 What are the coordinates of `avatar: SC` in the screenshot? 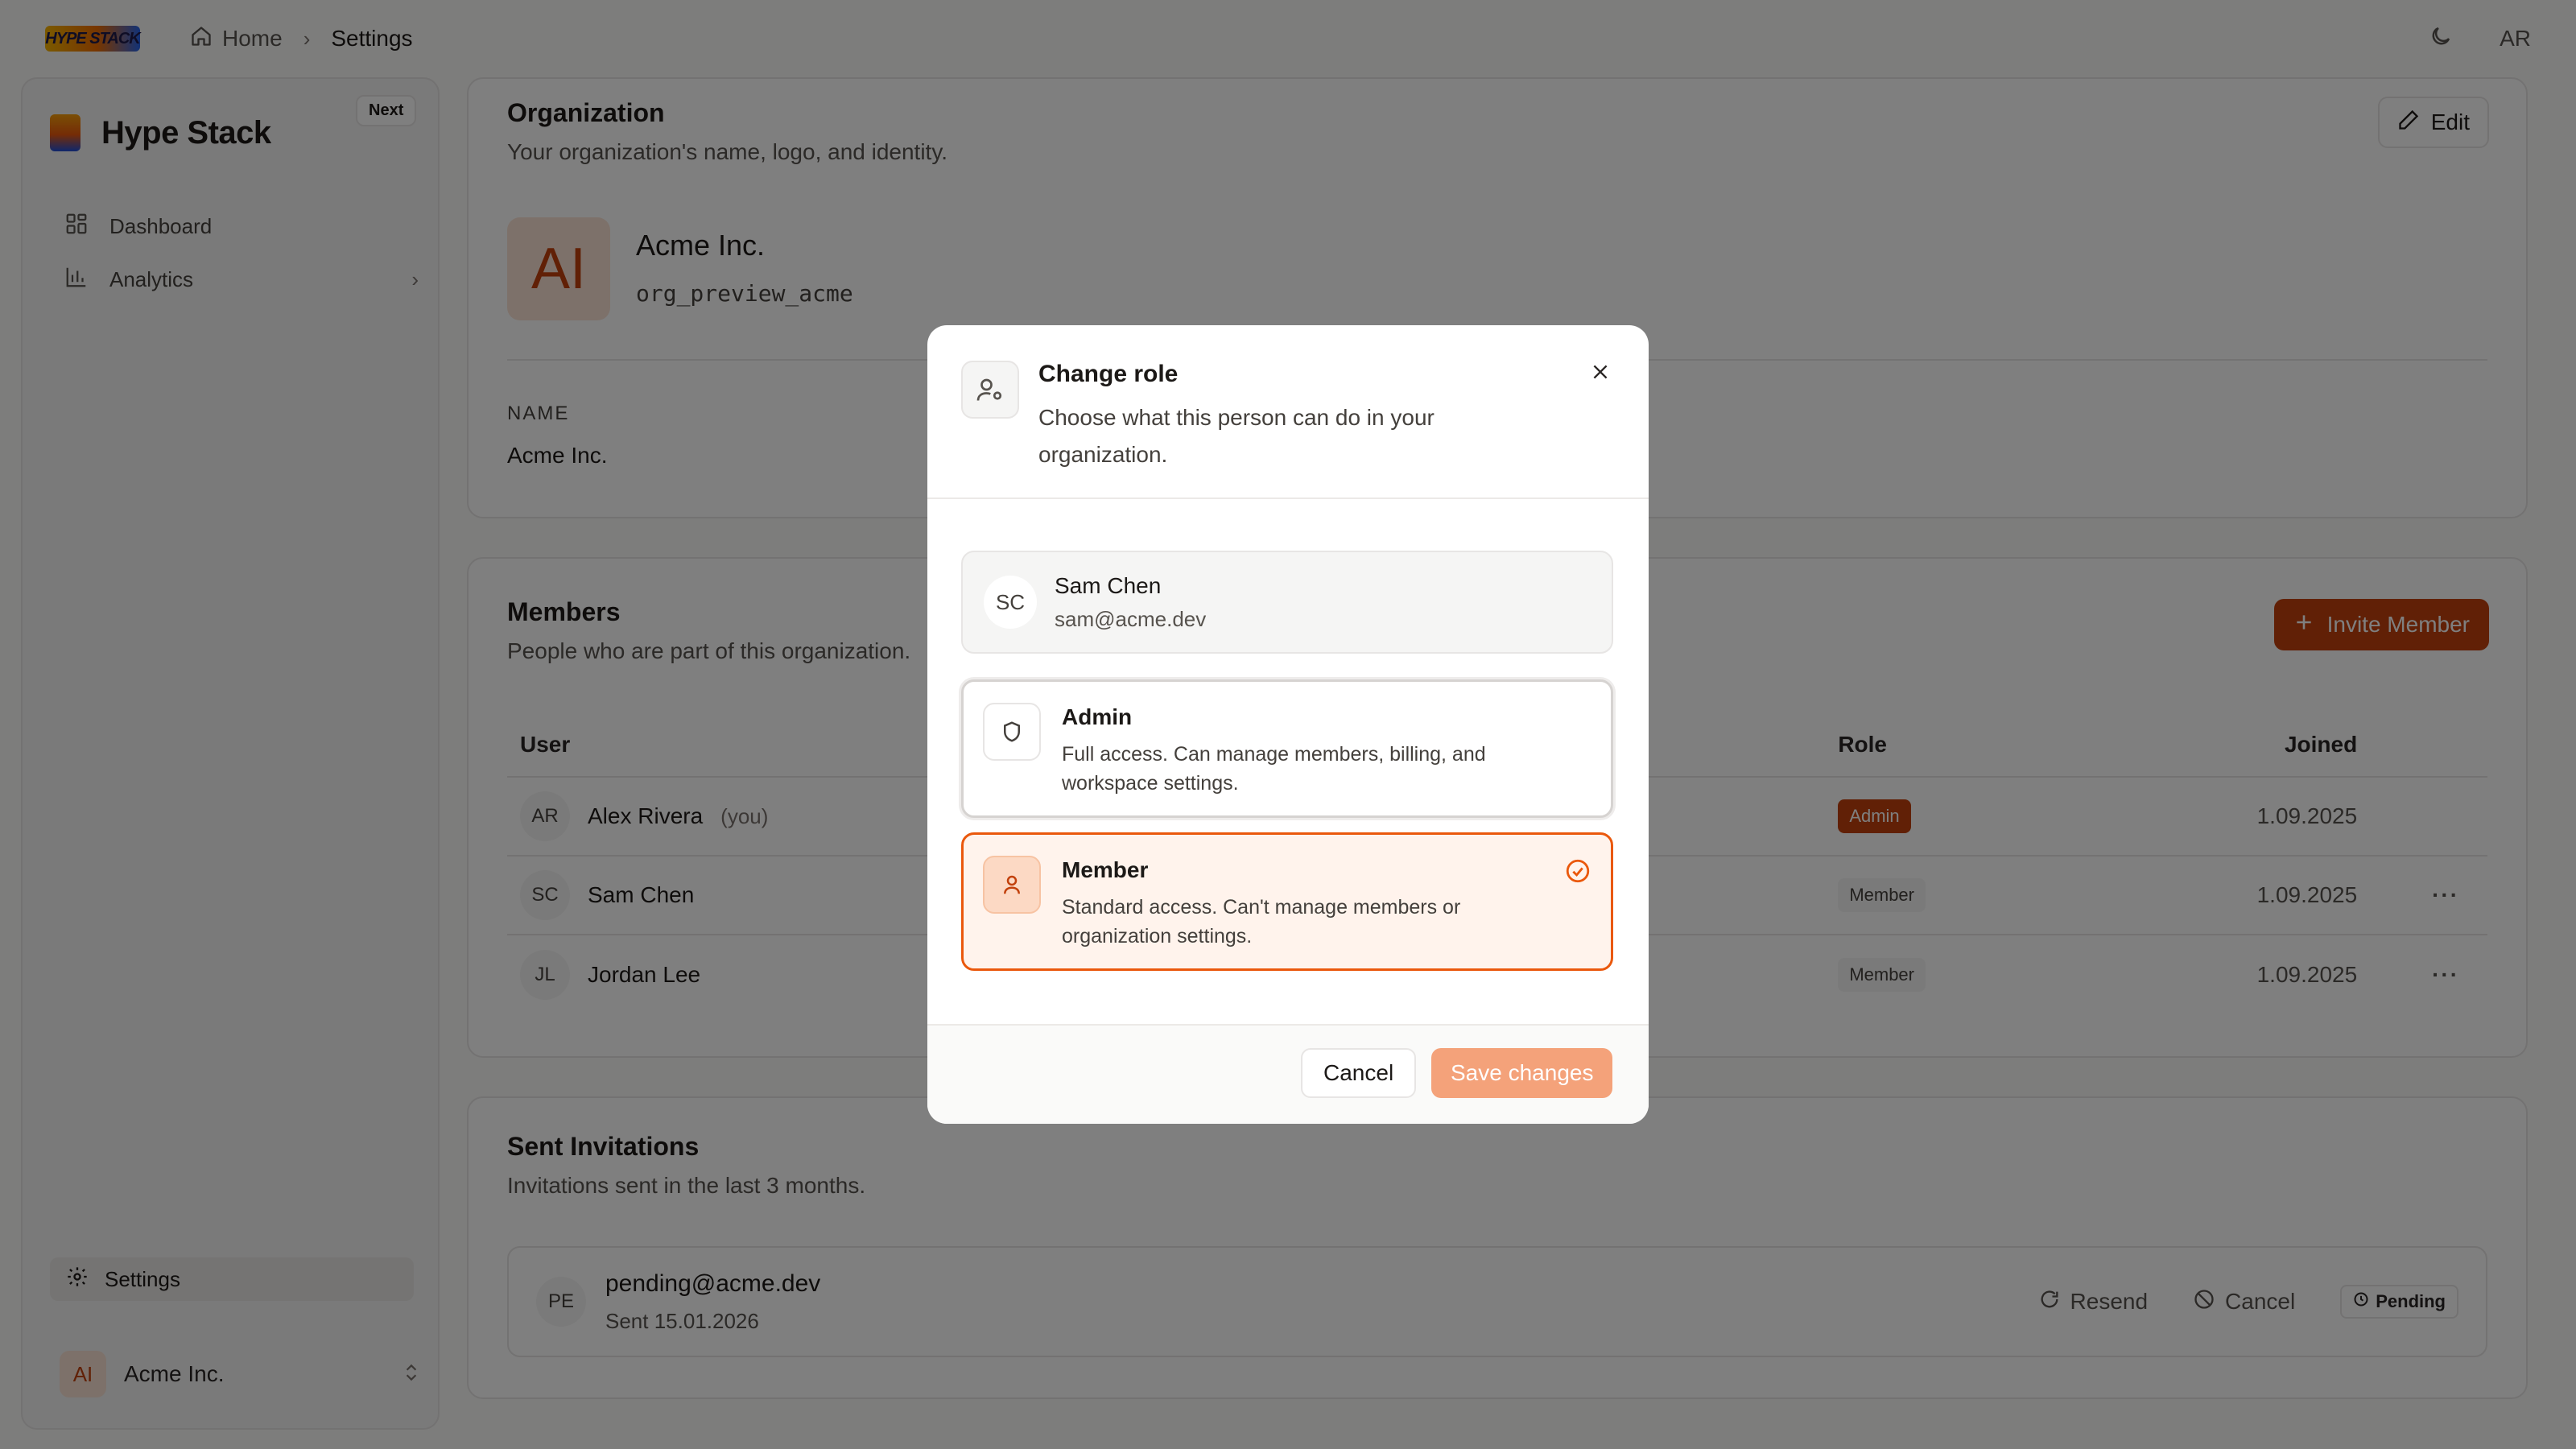 It's located at (1010, 602).